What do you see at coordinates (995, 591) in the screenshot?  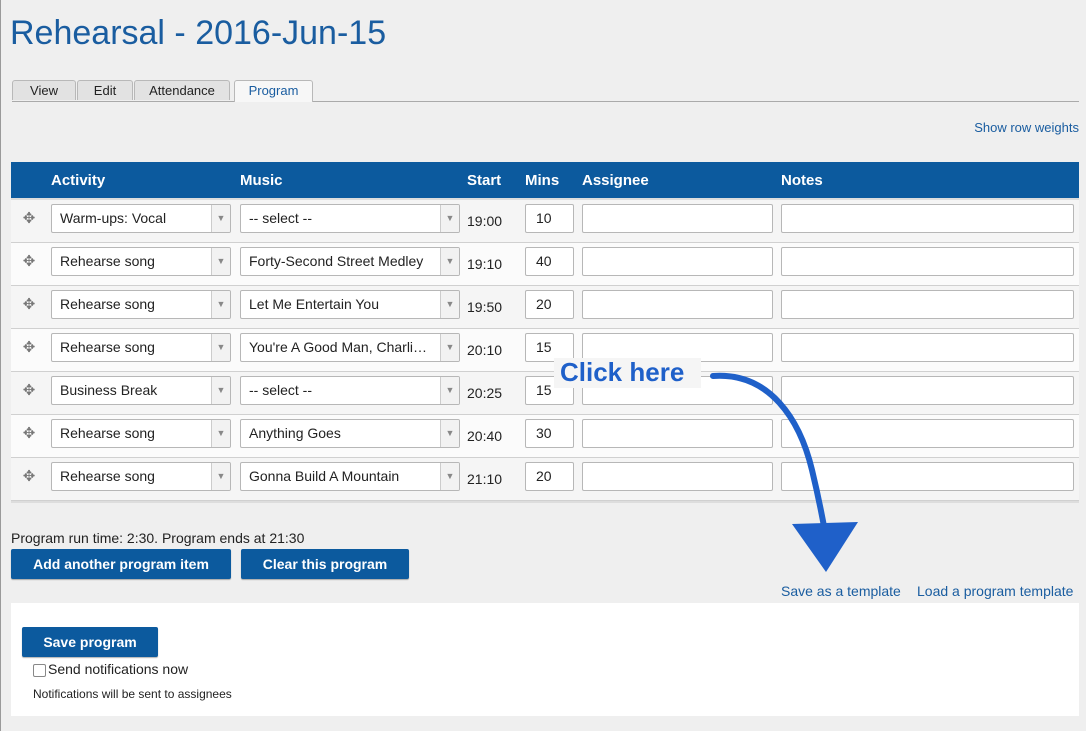 I see `load-template-link: Load a program template` at bounding box center [995, 591].